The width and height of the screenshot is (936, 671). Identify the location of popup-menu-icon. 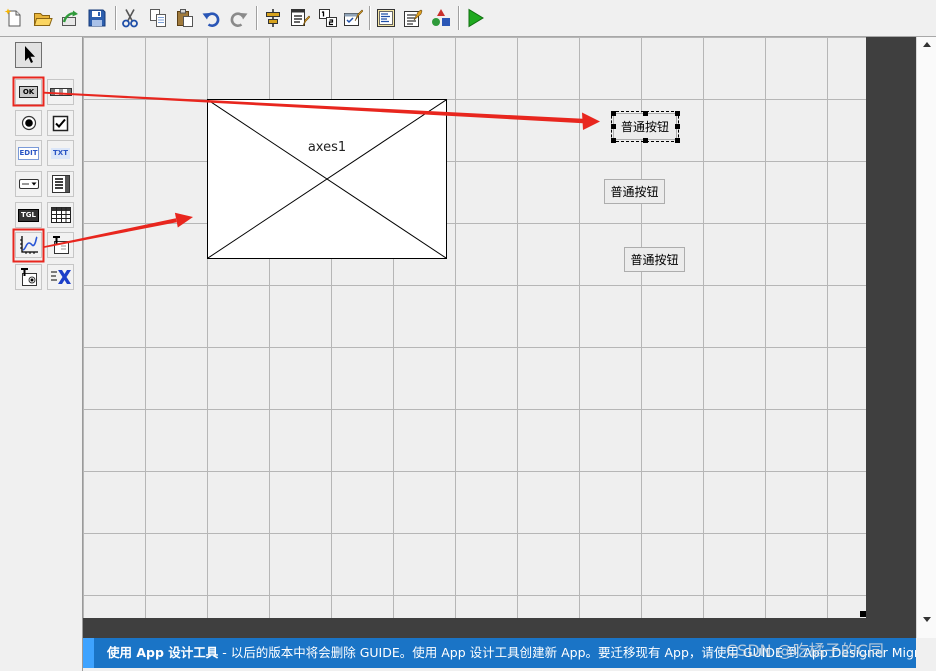
(28, 184).